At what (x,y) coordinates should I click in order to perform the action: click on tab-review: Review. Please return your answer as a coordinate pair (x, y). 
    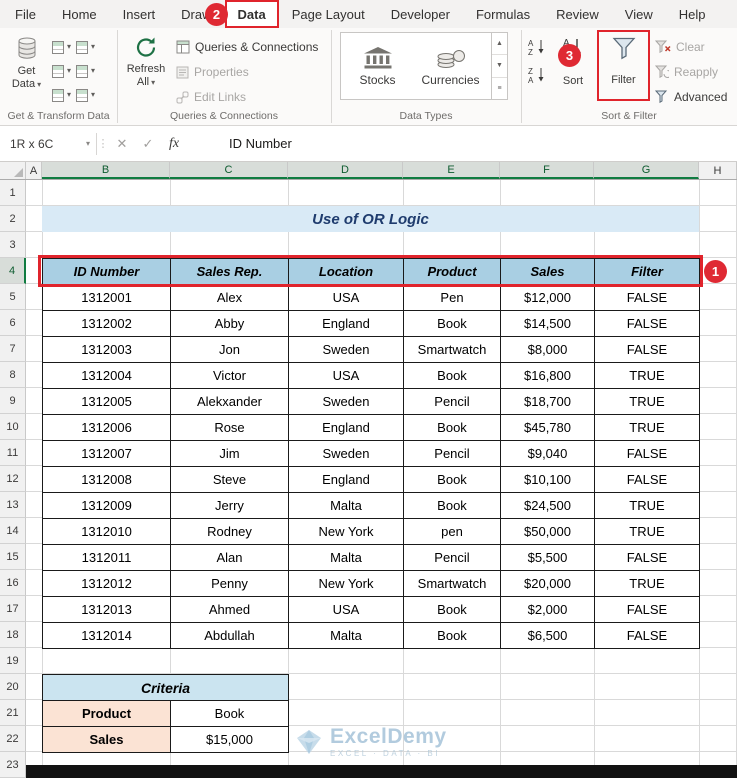
    Looking at the image, I should click on (577, 14).